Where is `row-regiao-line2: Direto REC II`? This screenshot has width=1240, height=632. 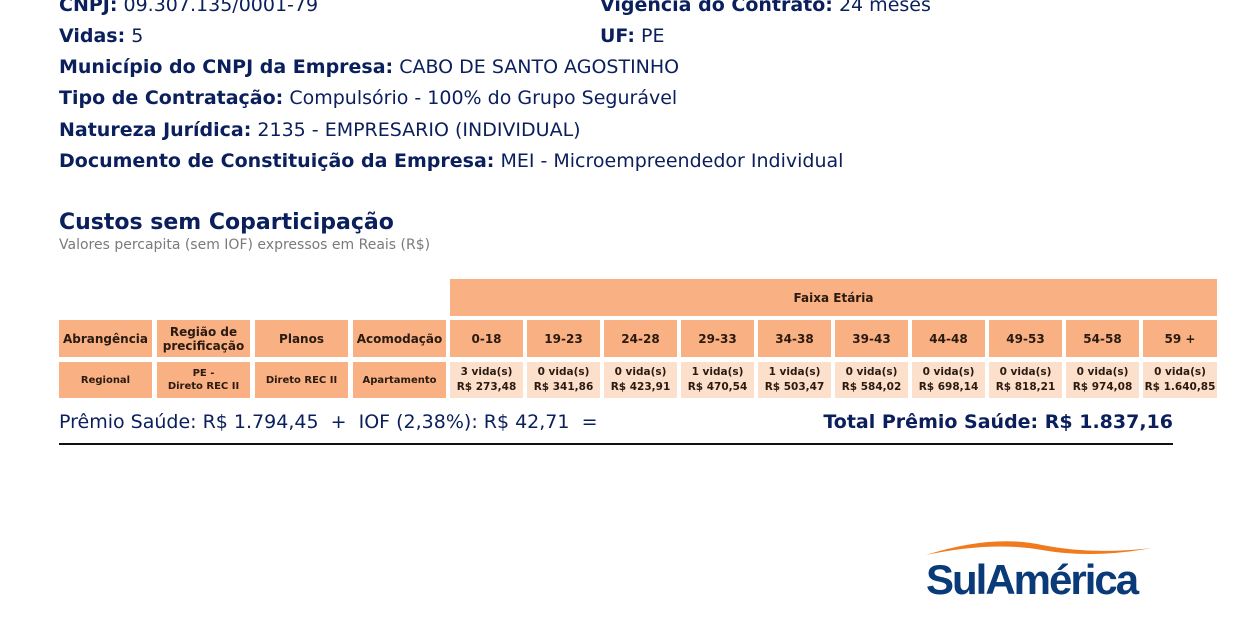 row-regiao-line2: Direto REC II is located at coordinates (203, 386).